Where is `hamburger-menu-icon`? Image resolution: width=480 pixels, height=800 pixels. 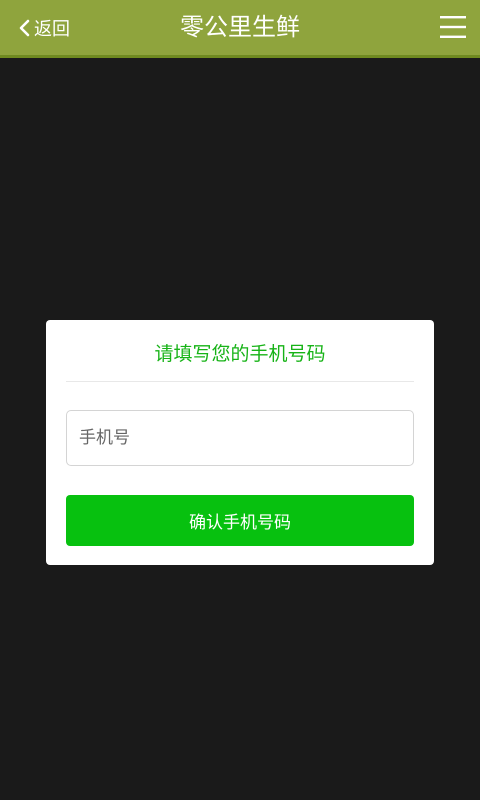 hamburger-menu-icon is located at coordinates (453, 27).